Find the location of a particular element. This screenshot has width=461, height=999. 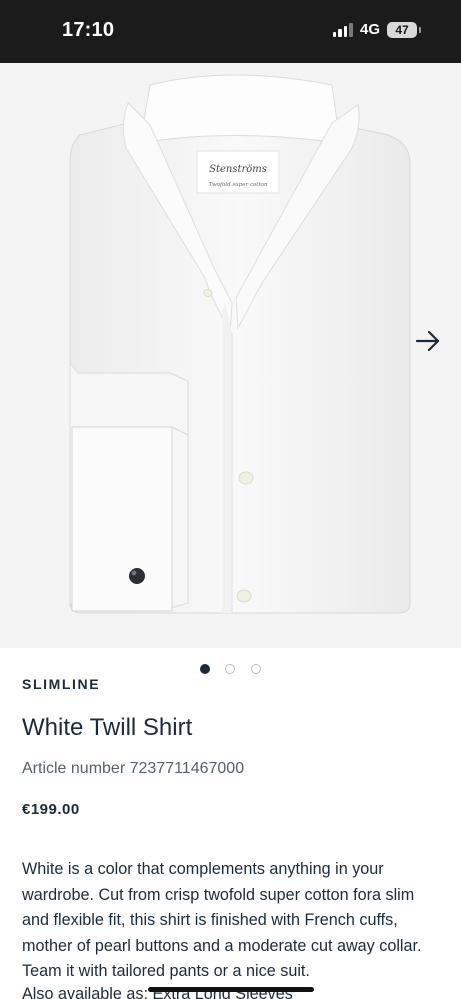

status-time: 17:10 is located at coordinates (88, 30).